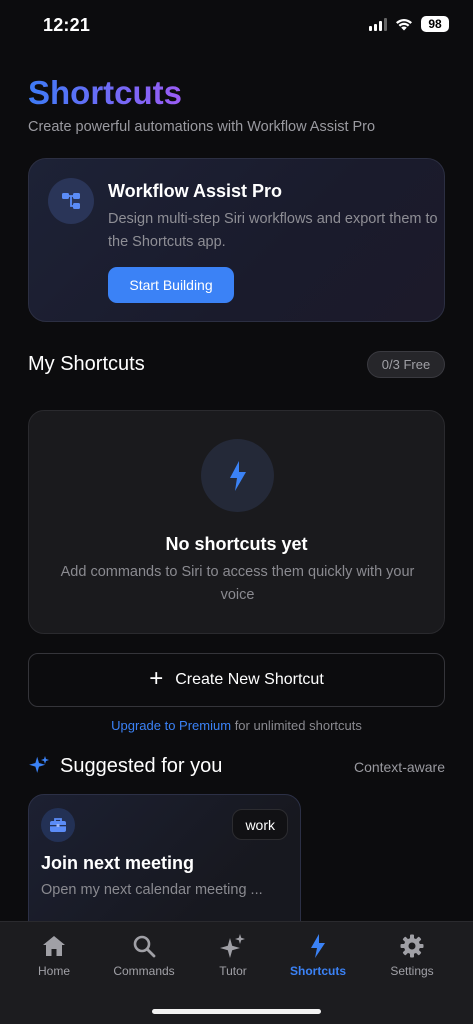  Describe the element at coordinates (141, 766) in the screenshot. I see `suggested-heading: Suggested for you` at that location.